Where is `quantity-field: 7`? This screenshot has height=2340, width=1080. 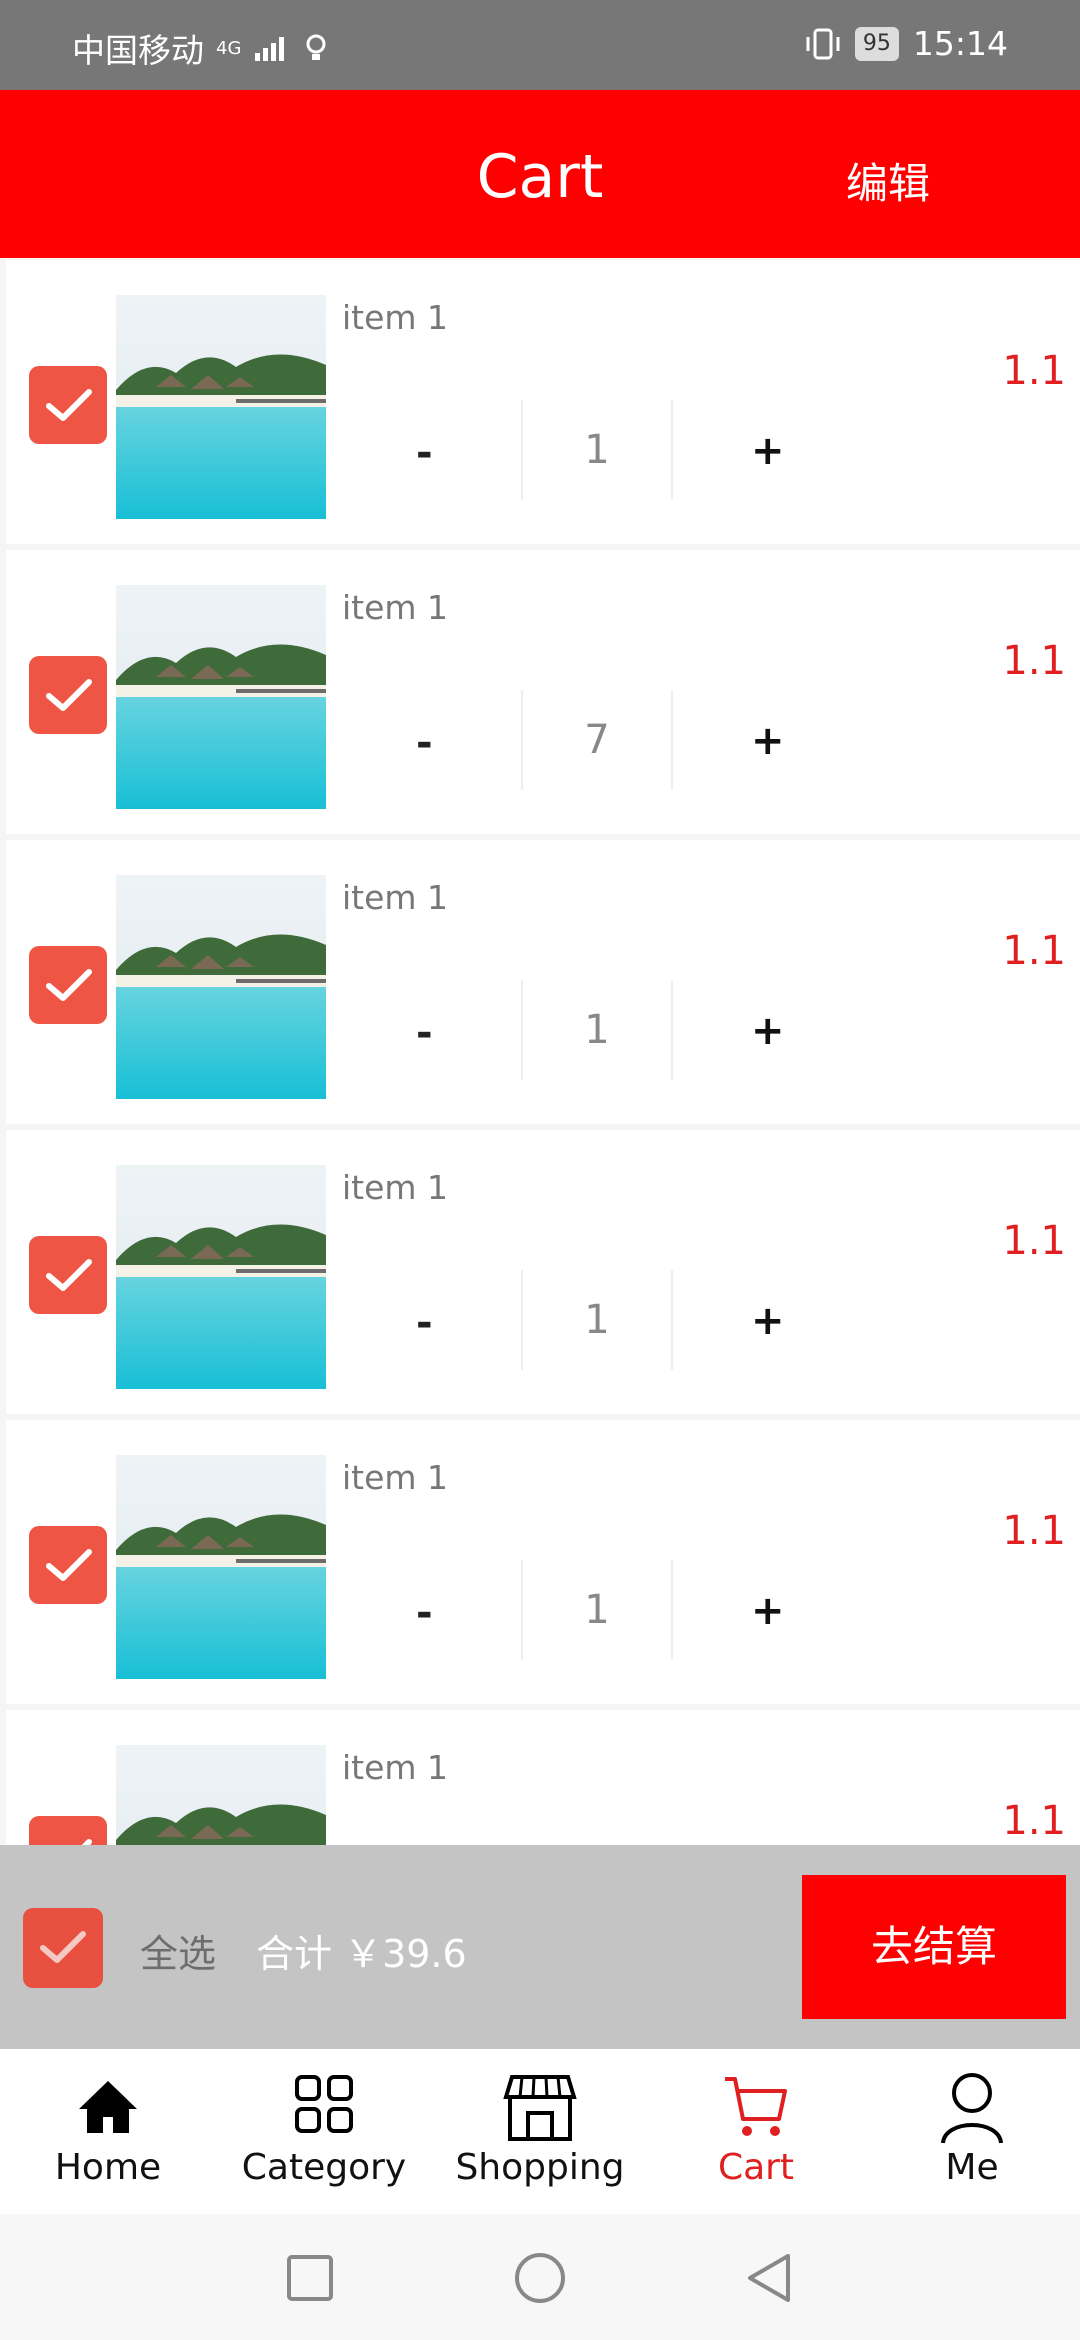
quantity-field: 7 is located at coordinates (597, 740).